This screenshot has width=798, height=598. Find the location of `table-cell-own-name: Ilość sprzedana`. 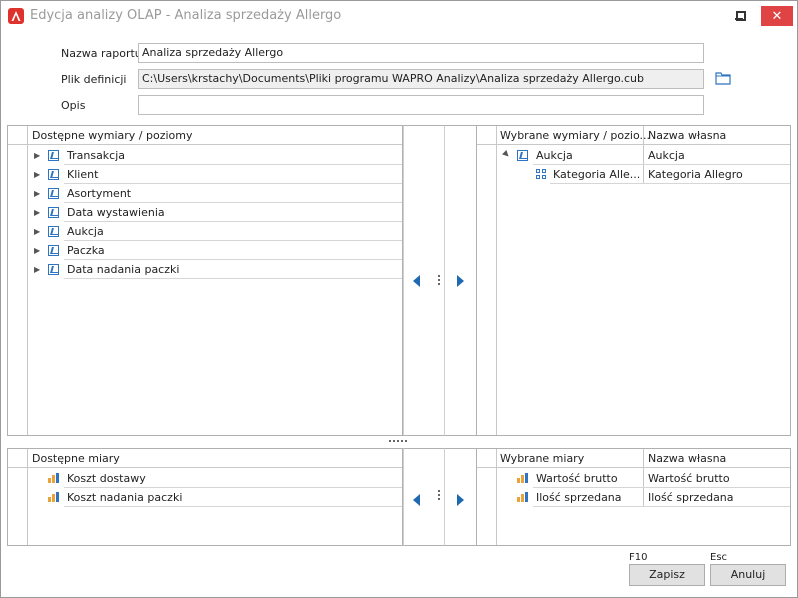

table-cell-own-name: Ilość sprzedana is located at coordinates (691, 497).